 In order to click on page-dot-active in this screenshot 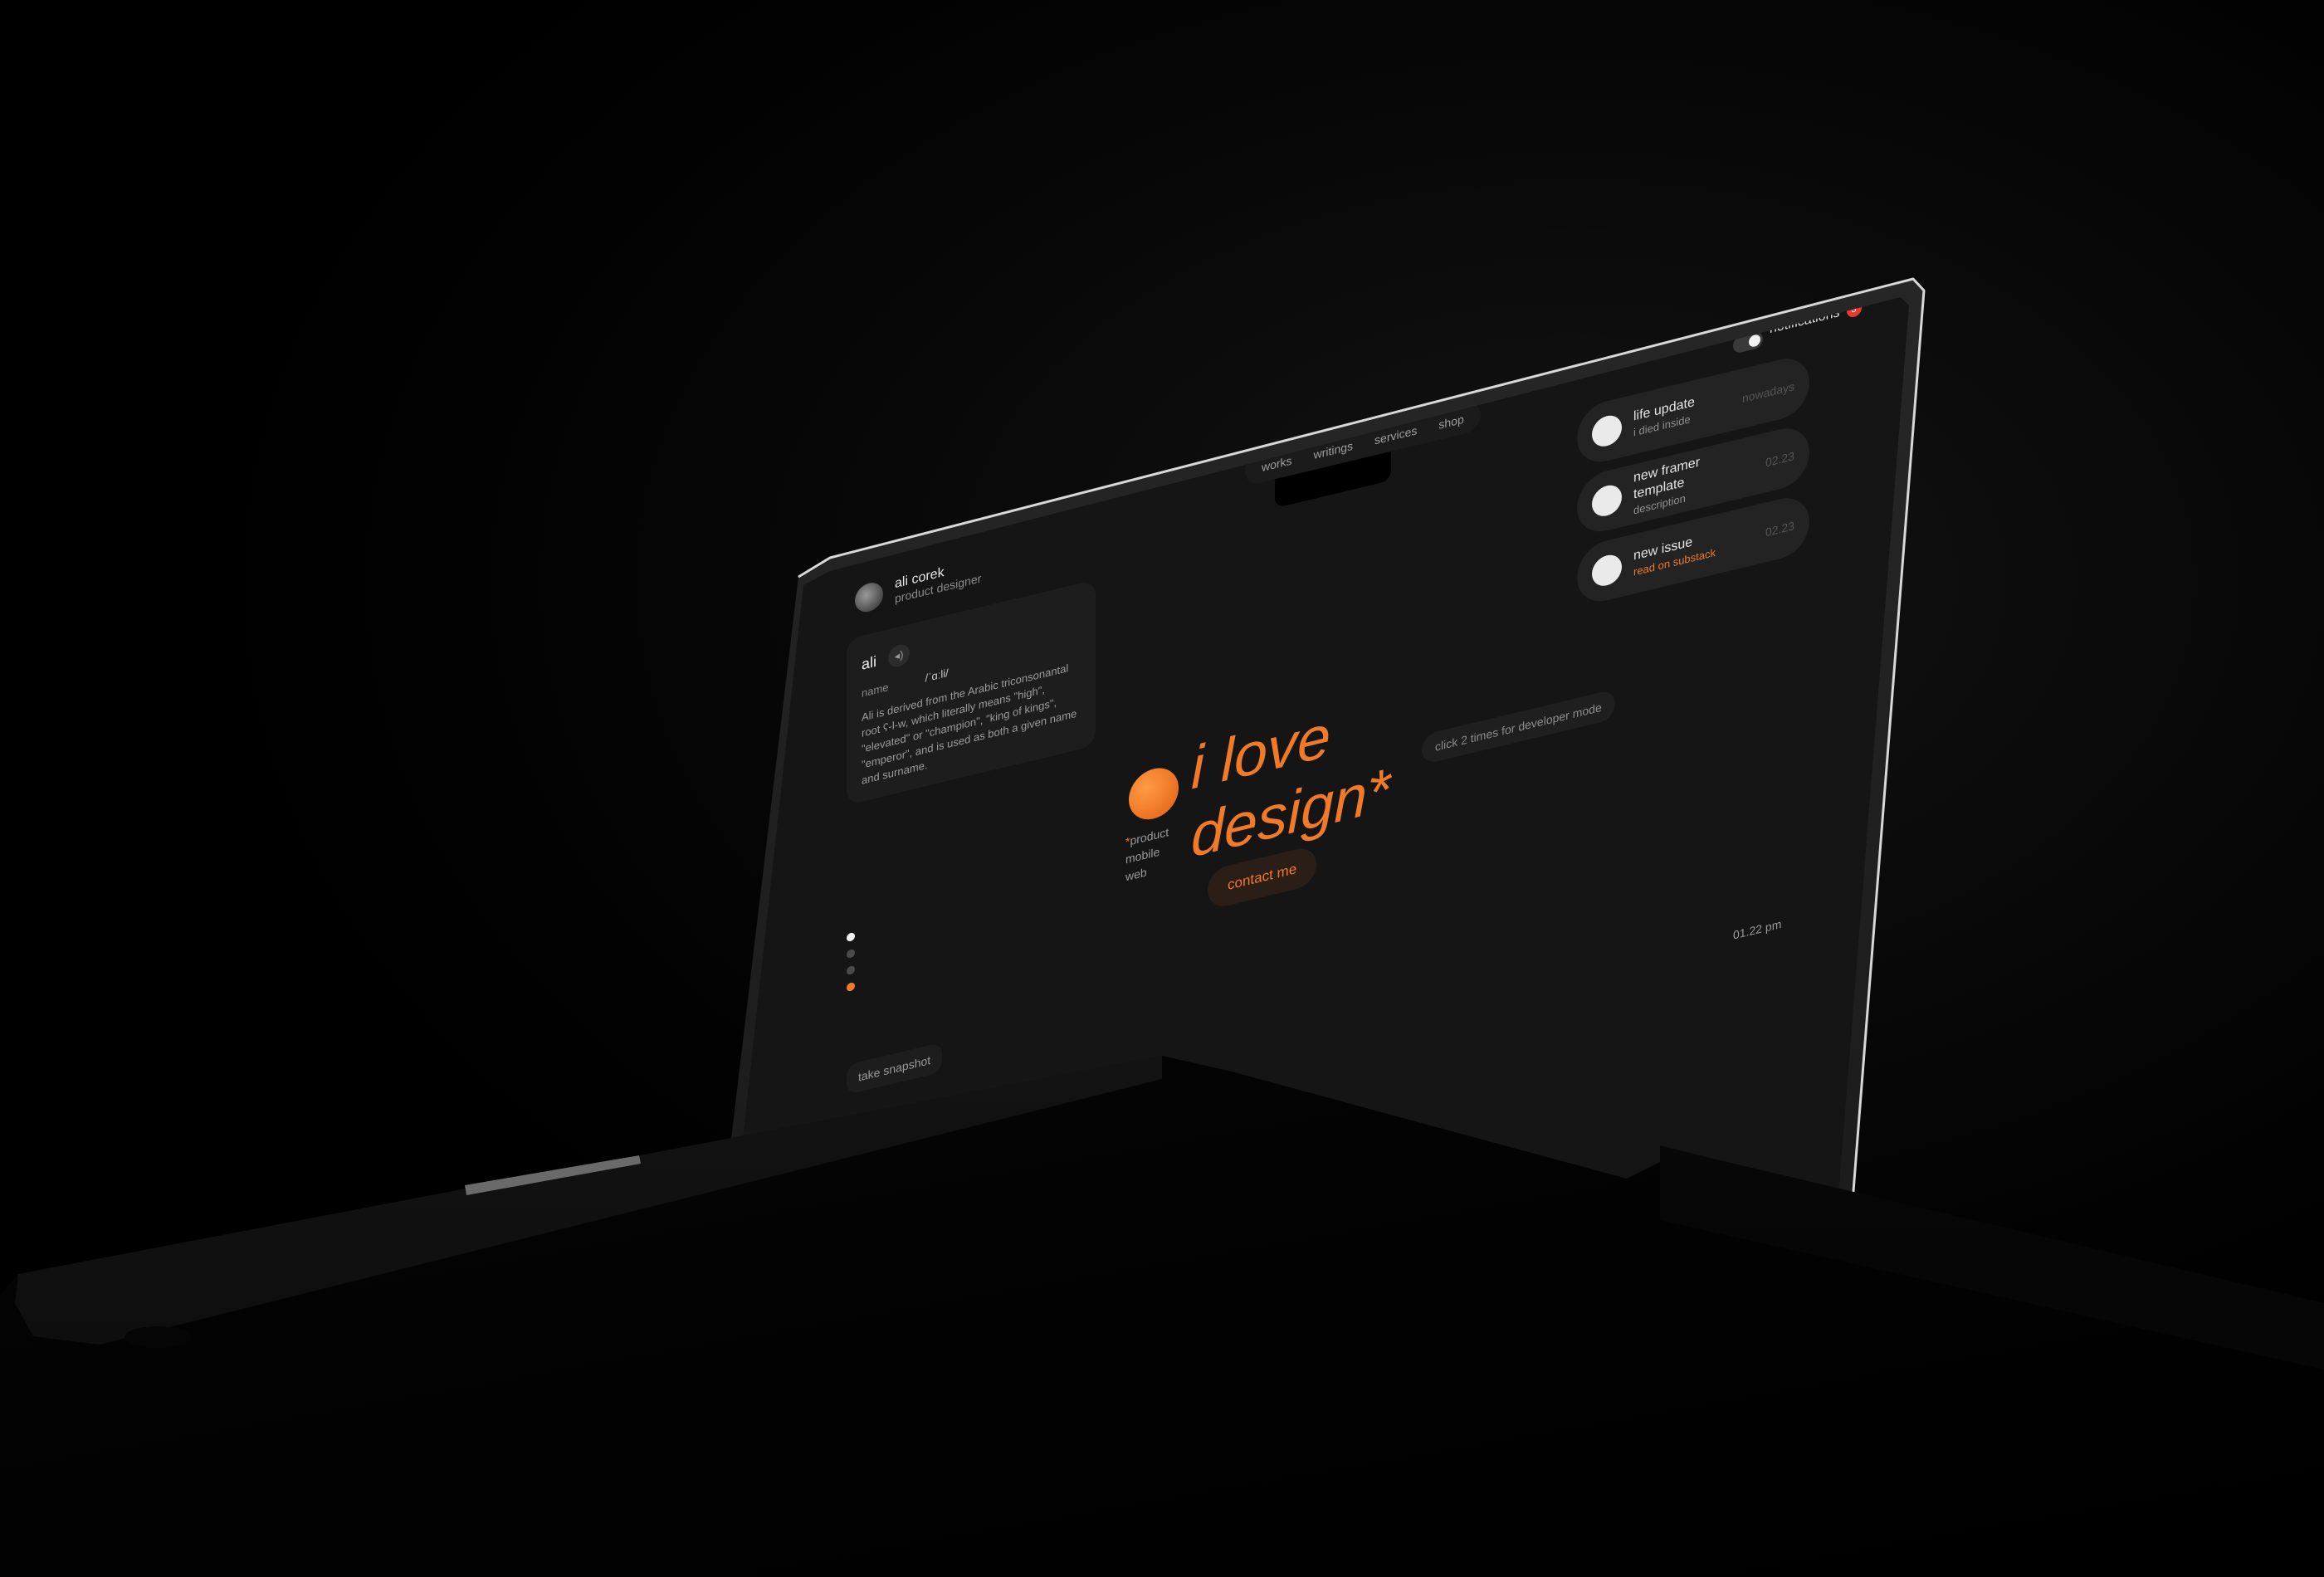, I will do `click(851, 987)`.